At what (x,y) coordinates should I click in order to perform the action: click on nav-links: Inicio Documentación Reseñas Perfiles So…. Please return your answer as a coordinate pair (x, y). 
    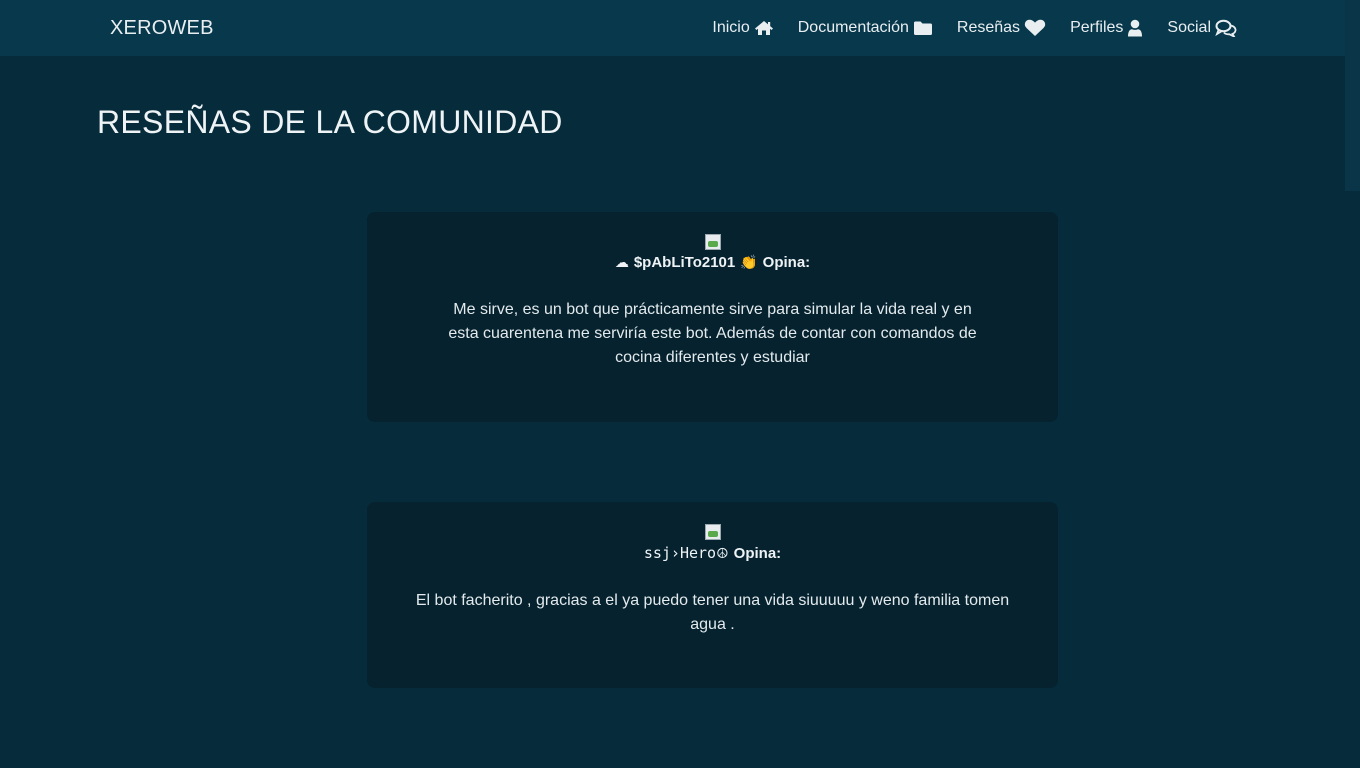
    Looking at the image, I should click on (974, 28).